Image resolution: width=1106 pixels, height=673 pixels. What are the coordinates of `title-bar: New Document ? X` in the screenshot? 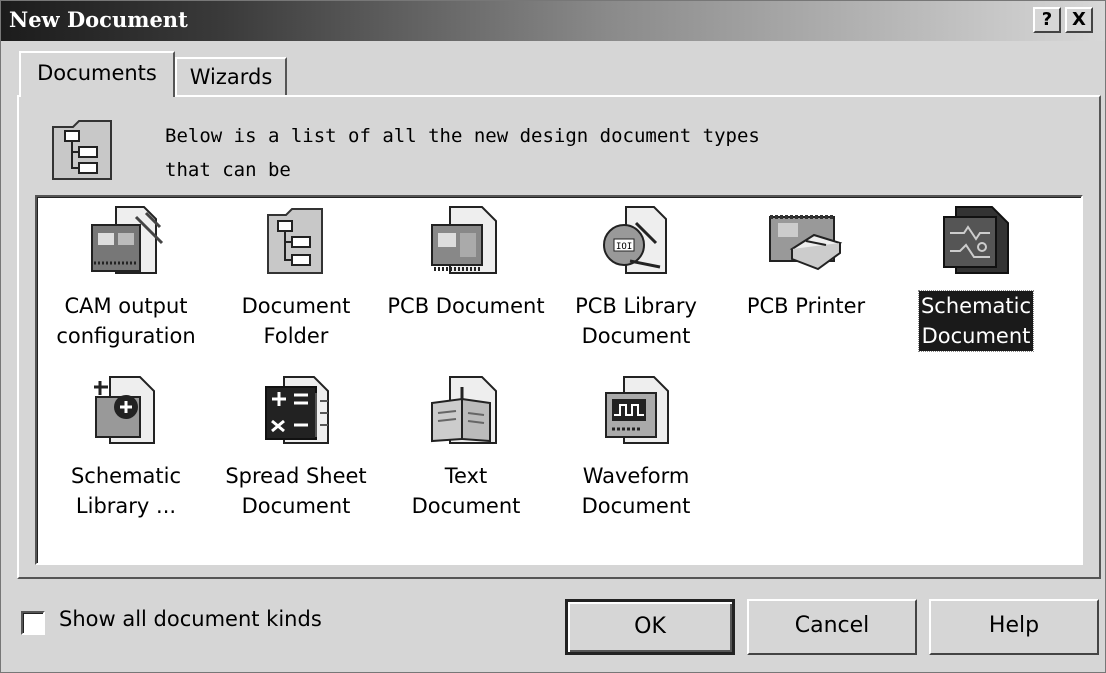 It's located at (553, 21).